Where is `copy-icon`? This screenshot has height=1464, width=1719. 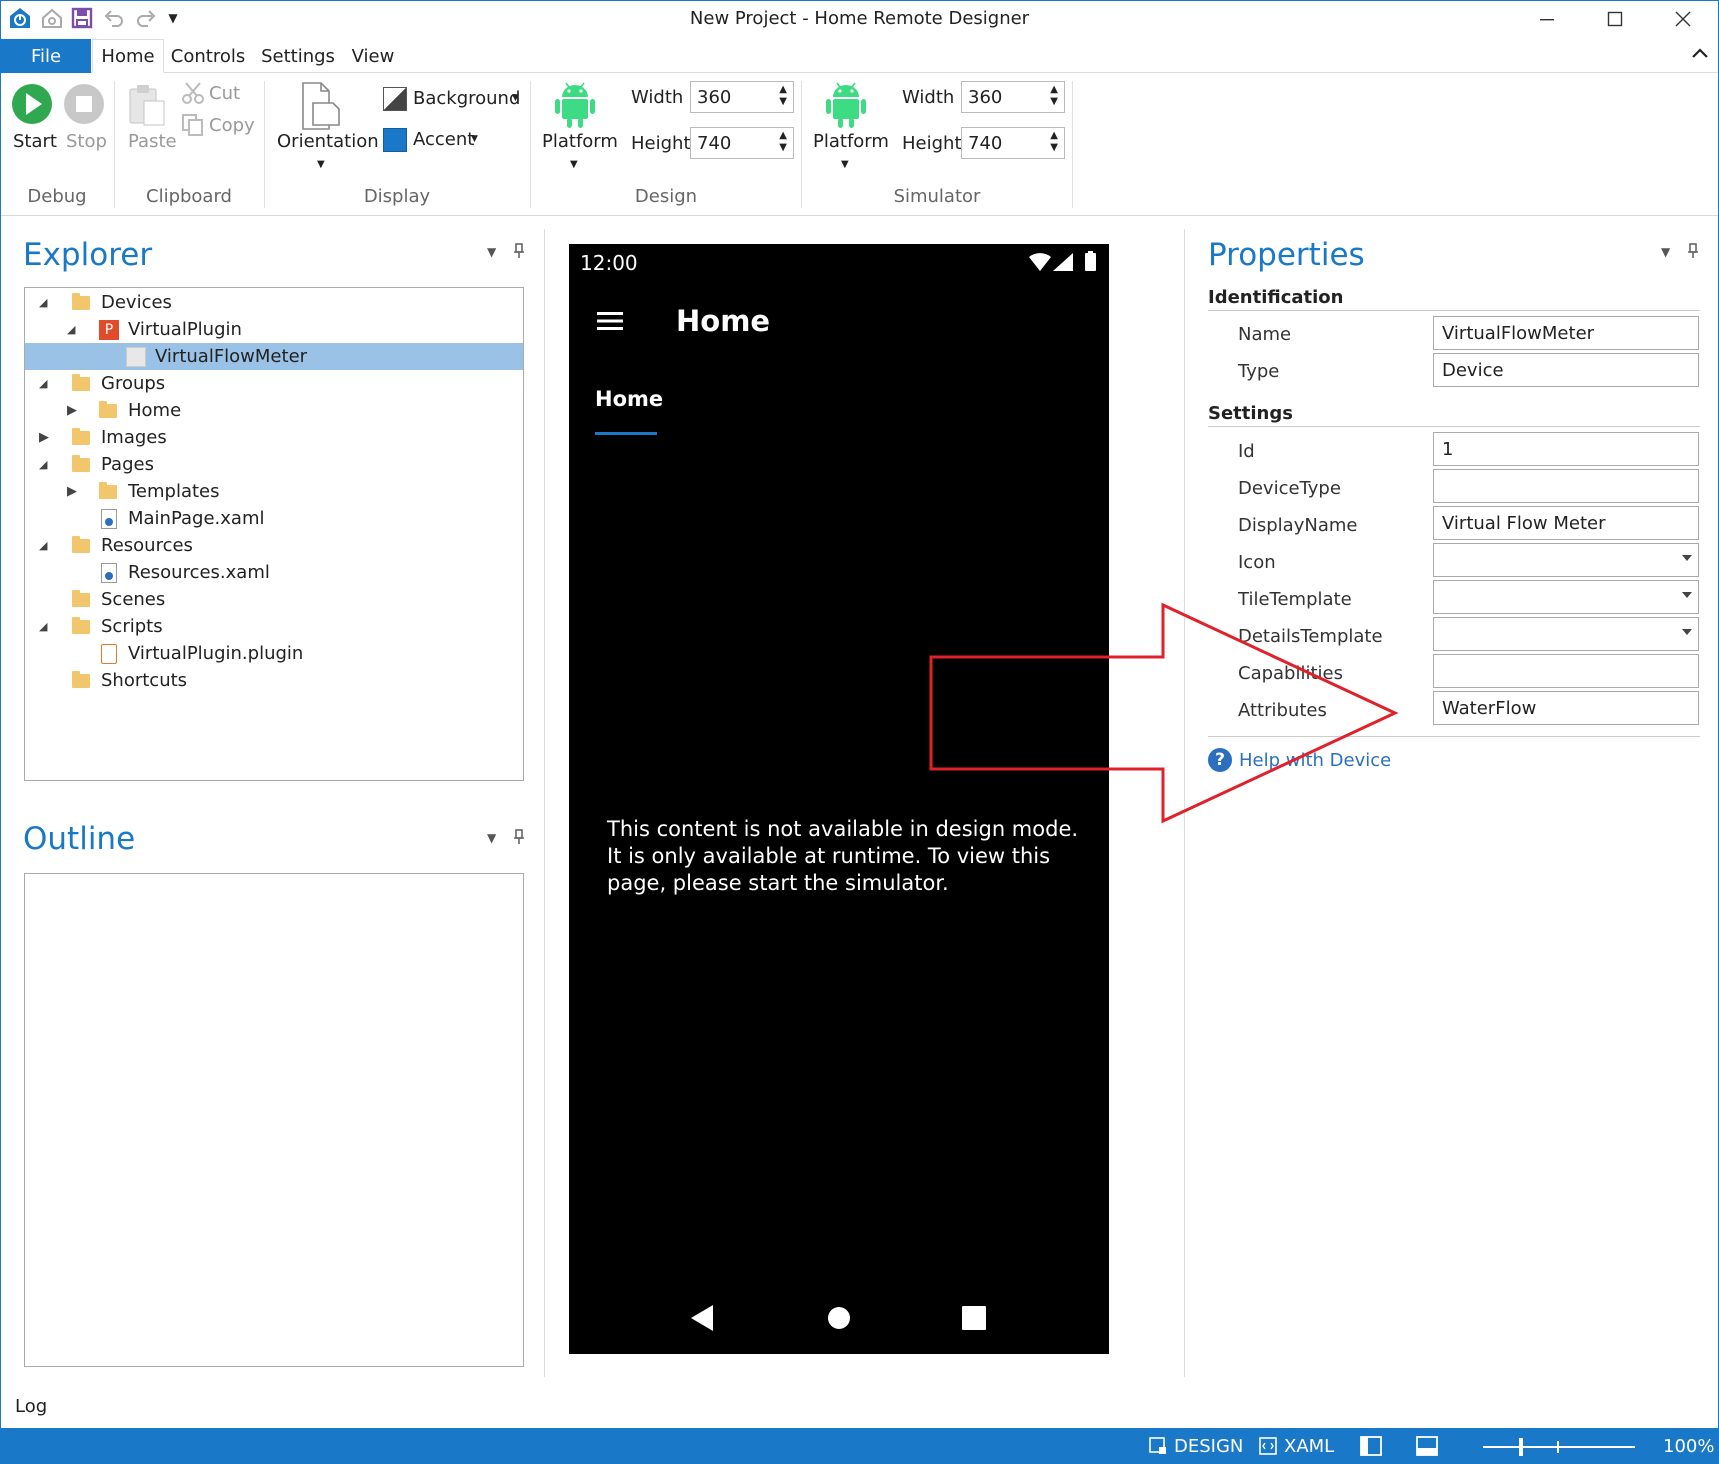 copy-icon is located at coordinates (193, 125).